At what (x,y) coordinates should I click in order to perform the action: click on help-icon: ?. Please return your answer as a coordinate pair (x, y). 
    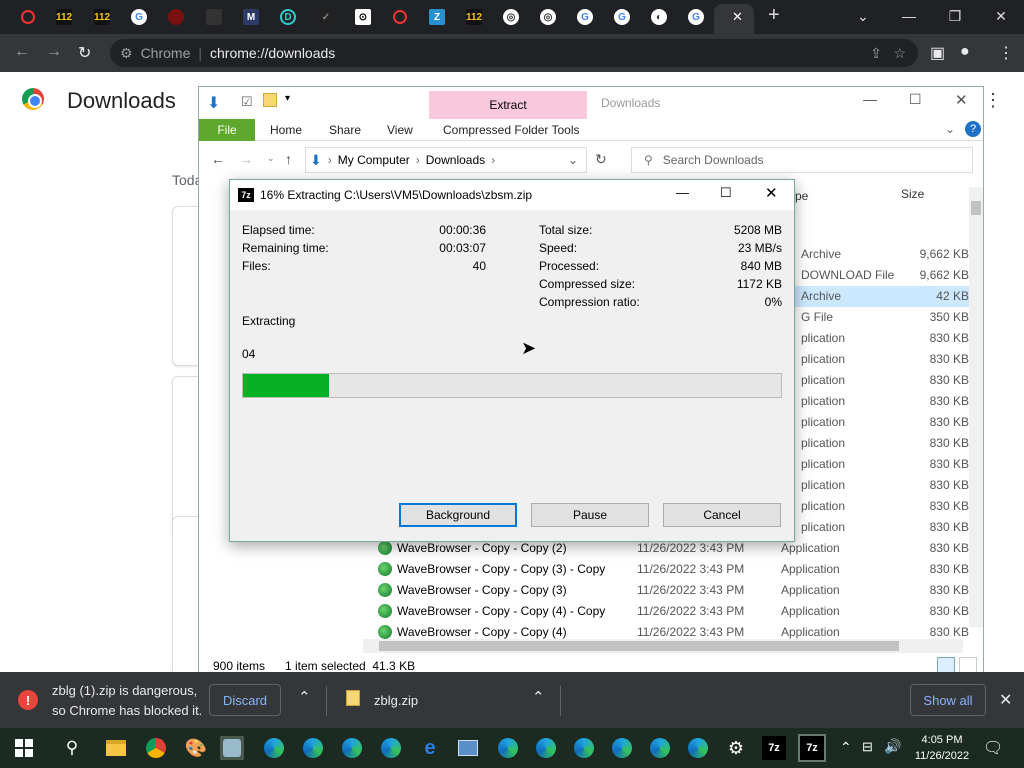
    Looking at the image, I should click on (973, 129).